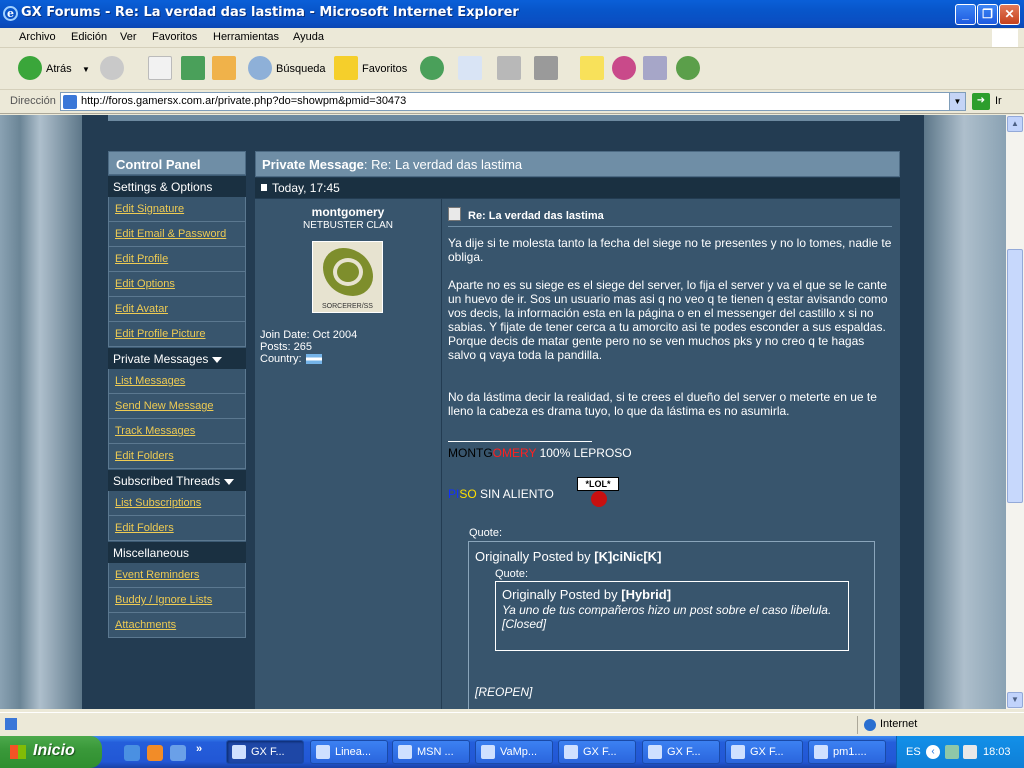 The width and height of the screenshot is (1024, 768). Describe the element at coordinates (624, 68) in the screenshot. I see `messenger-smiley-icon` at that location.